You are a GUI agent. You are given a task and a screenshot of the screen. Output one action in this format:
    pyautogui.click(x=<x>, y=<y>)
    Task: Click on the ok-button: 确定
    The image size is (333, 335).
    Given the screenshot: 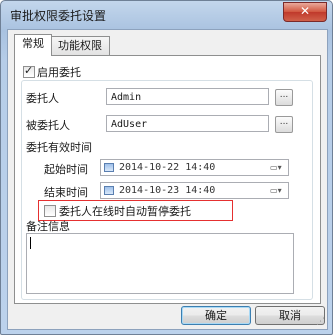 What is the action you would take?
    pyautogui.click(x=216, y=315)
    